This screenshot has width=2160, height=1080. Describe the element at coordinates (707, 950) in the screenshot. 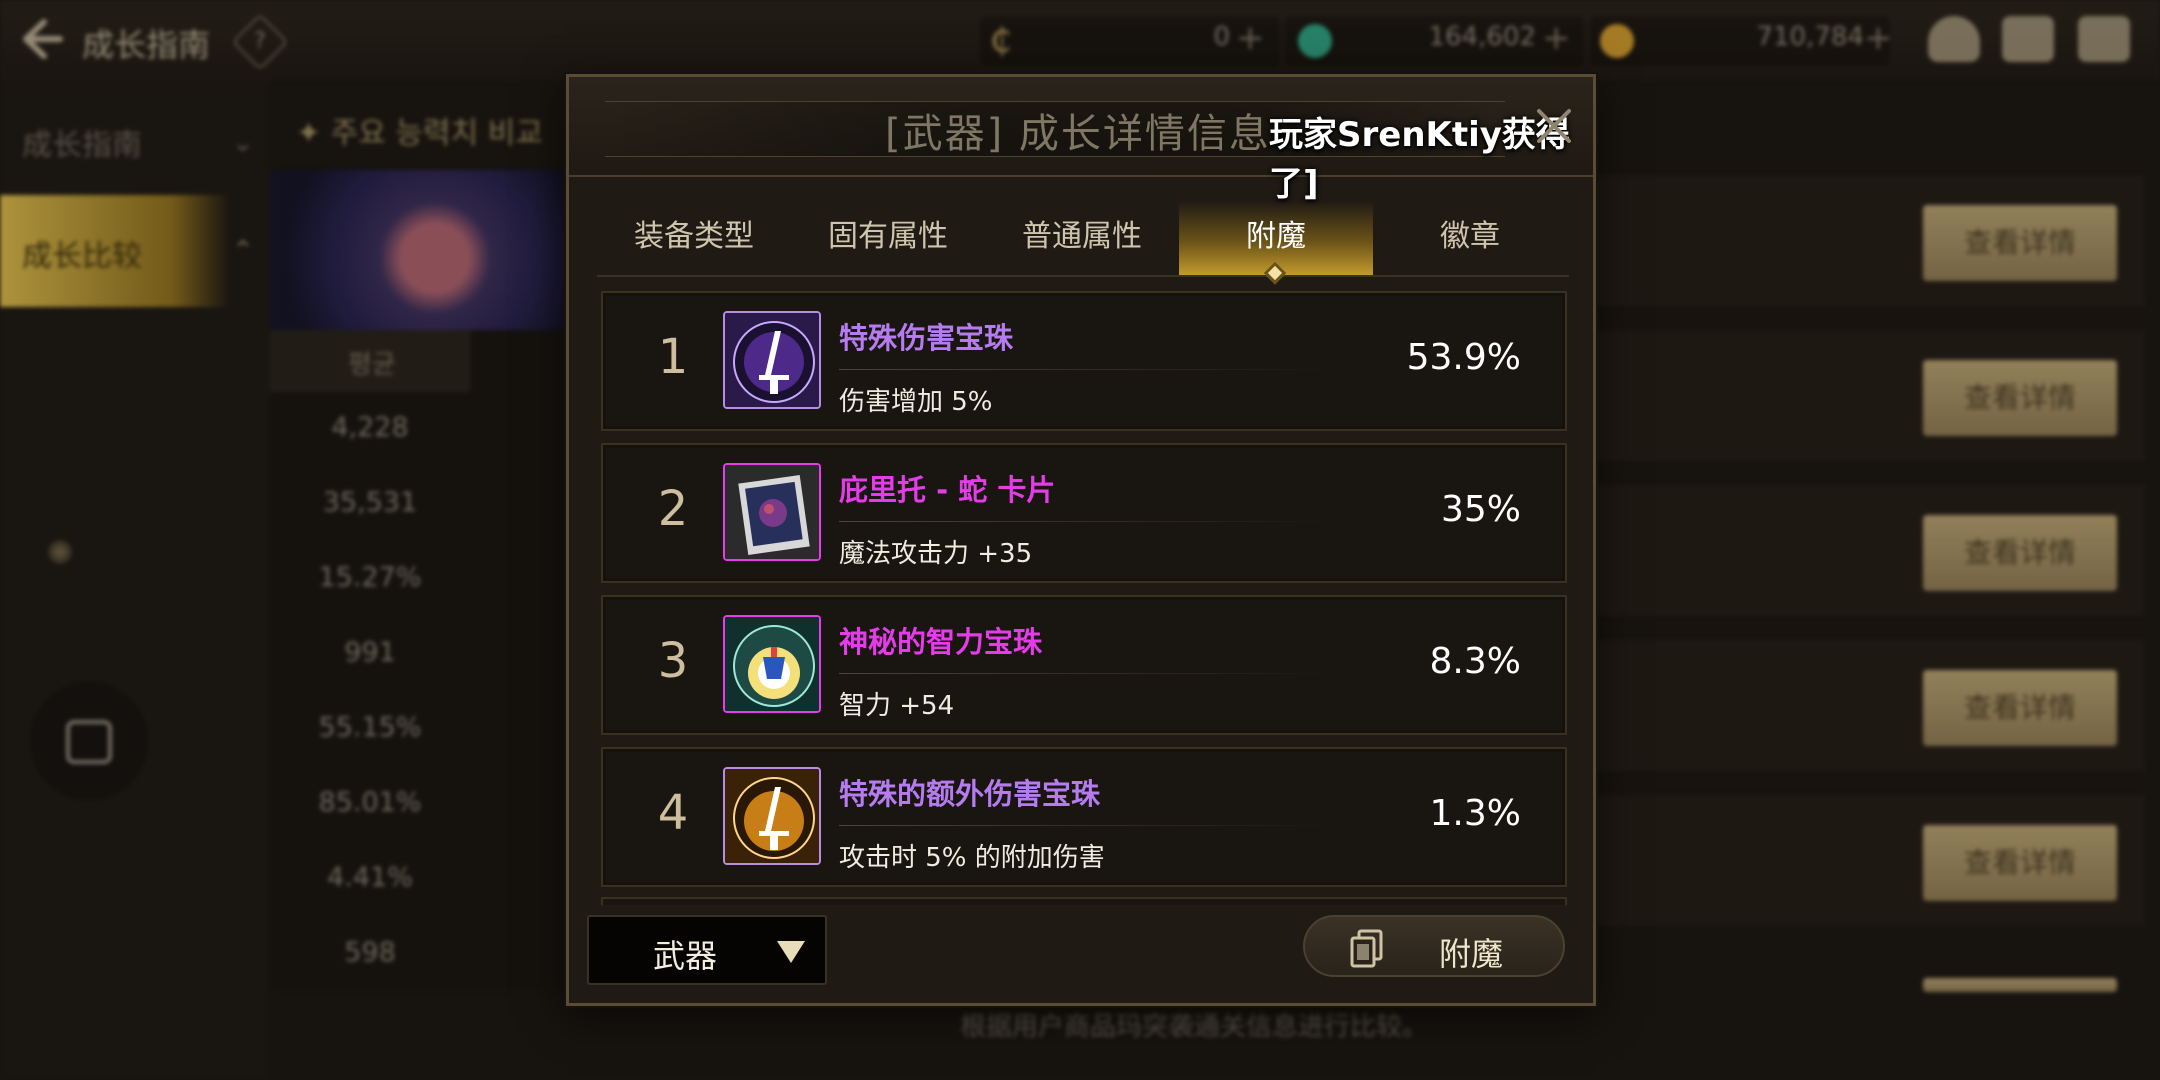

I see `equipment-slot-select: 武器` at that location.